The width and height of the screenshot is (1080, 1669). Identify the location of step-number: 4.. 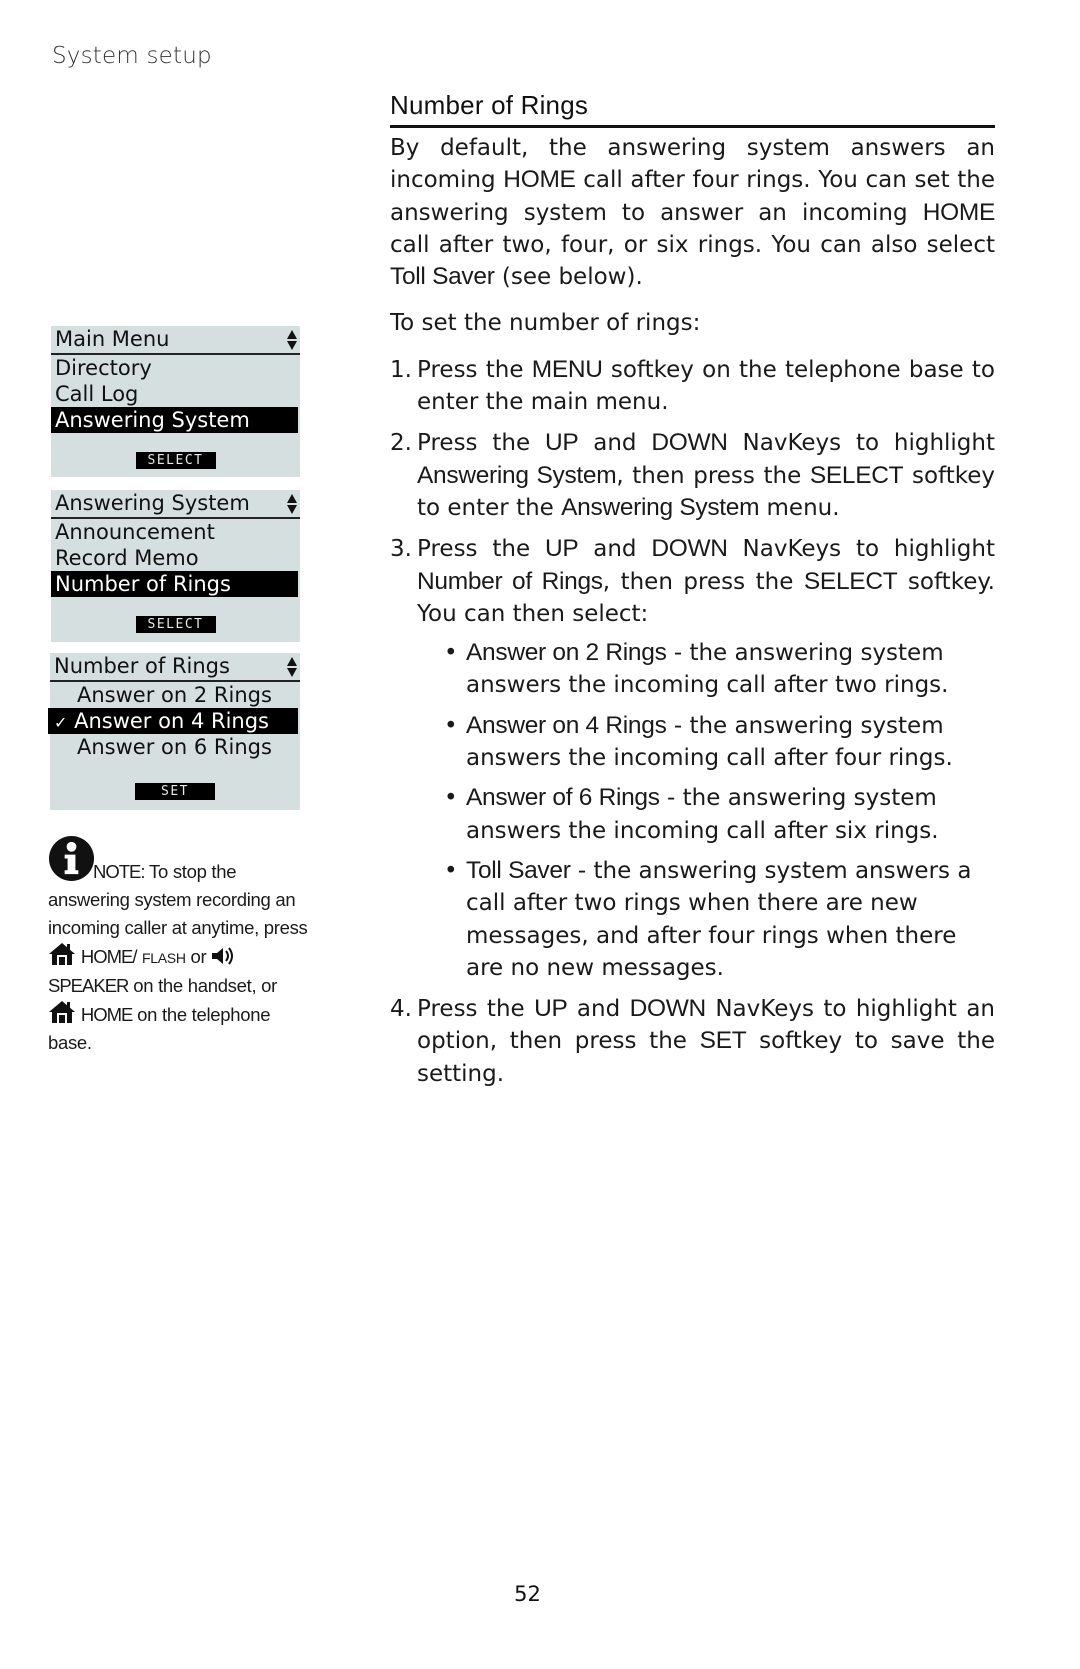
(401, 1009).